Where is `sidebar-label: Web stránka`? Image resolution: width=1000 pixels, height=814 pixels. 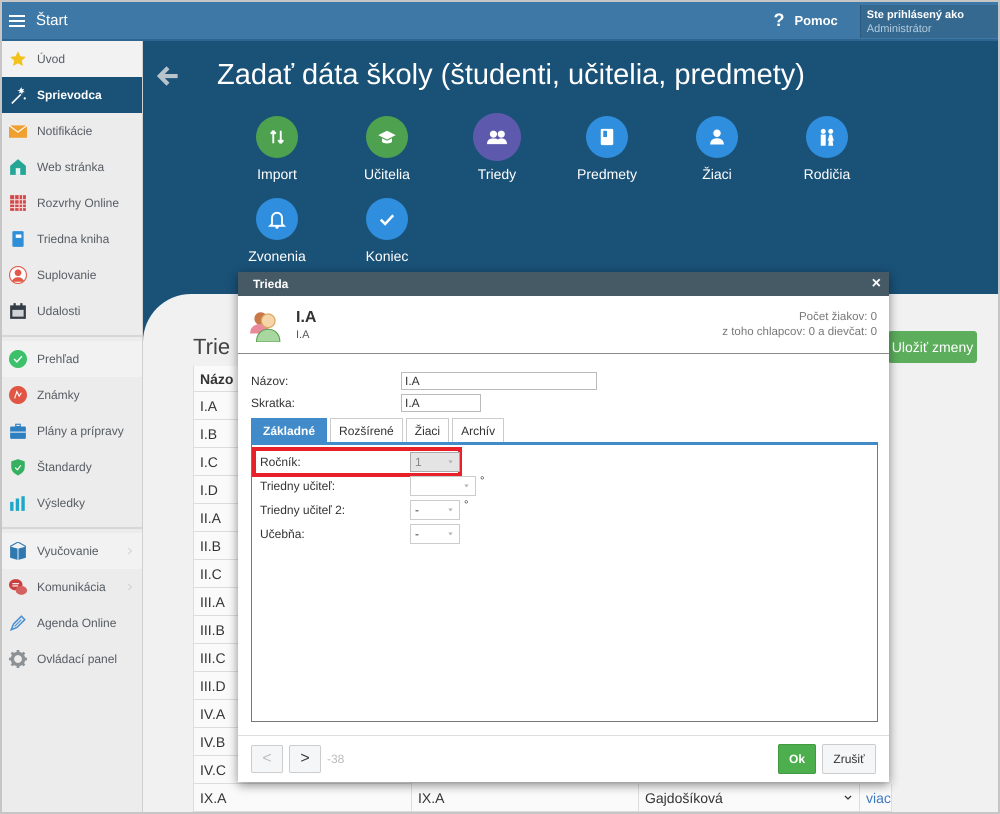
sidebar-label: Web stránka is located at coordinates (70, 167).